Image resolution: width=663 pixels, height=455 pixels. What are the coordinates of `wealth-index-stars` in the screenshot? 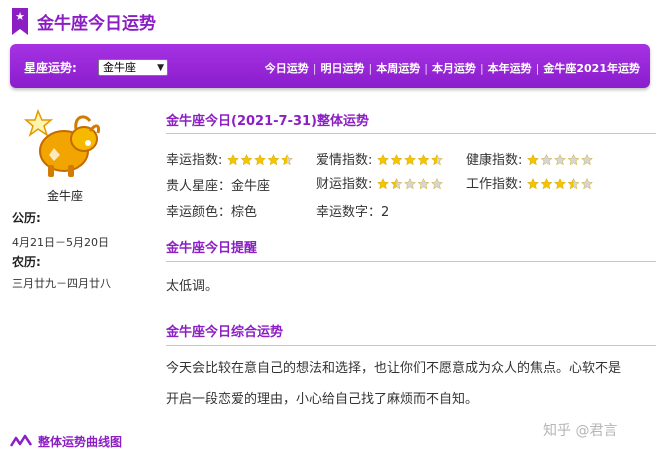 It's located at (411, 184).